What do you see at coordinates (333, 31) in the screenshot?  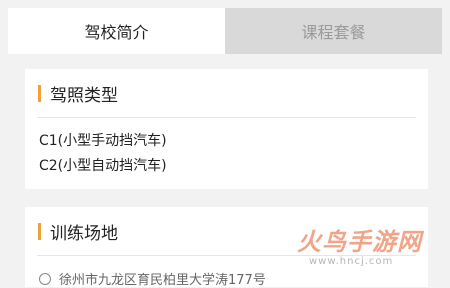 I see `tab-course-packages: 课程套餐` at bounding box center [333, 31].